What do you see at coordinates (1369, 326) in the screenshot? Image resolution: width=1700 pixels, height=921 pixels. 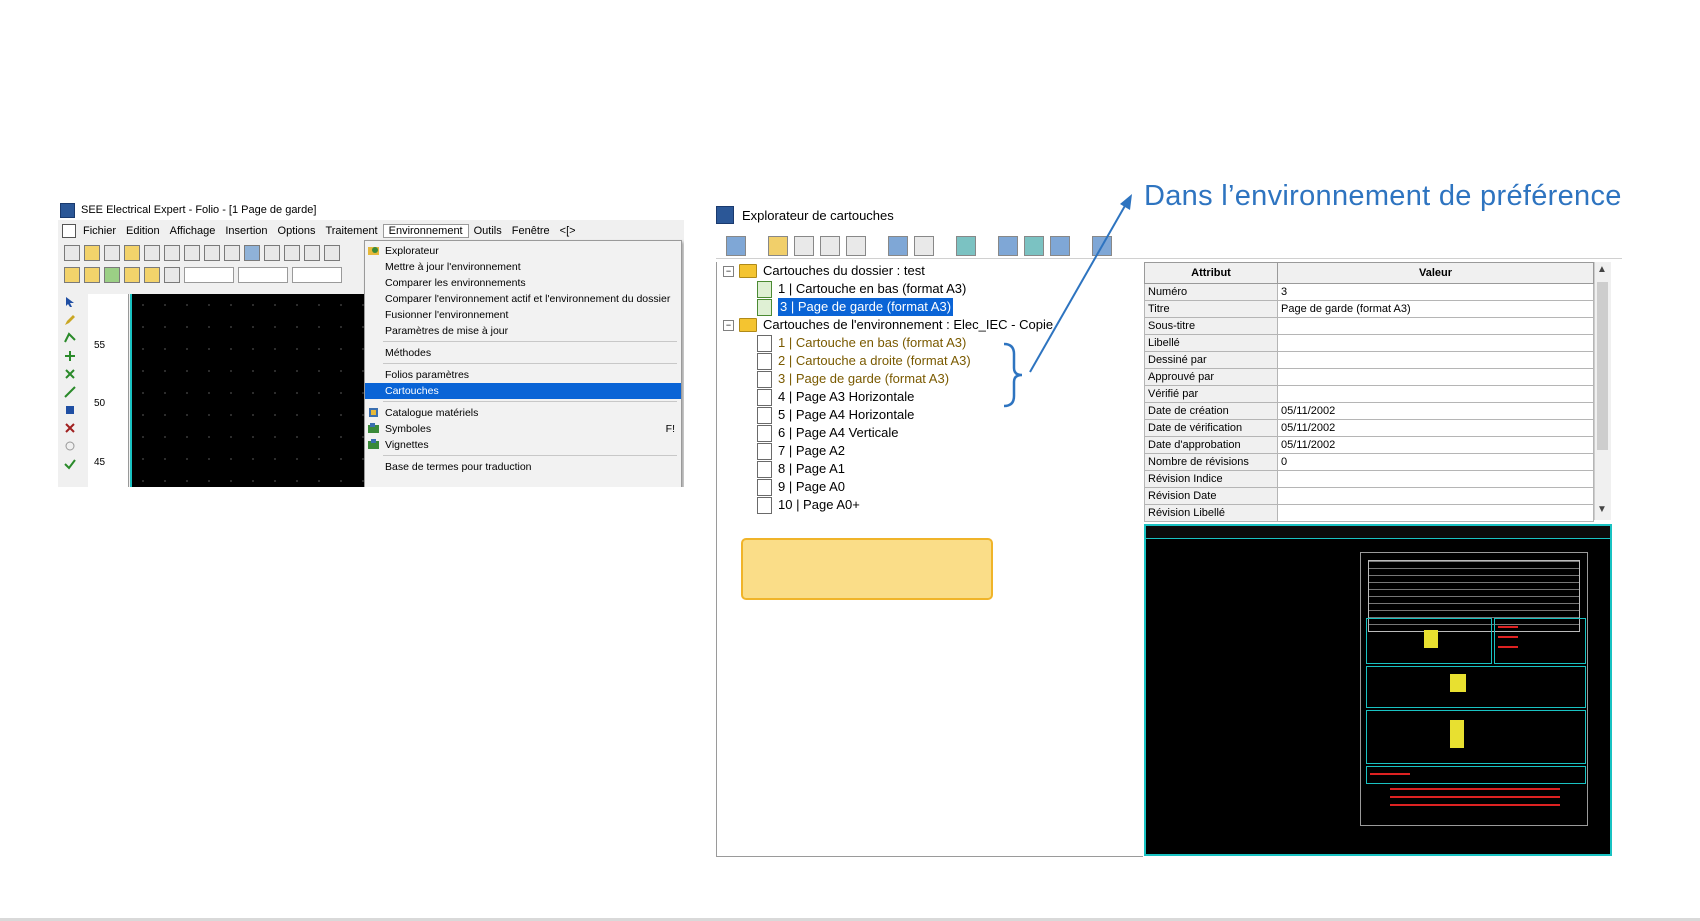 I see `table-row: Sous-titre` at bounding box center [1369, 326].